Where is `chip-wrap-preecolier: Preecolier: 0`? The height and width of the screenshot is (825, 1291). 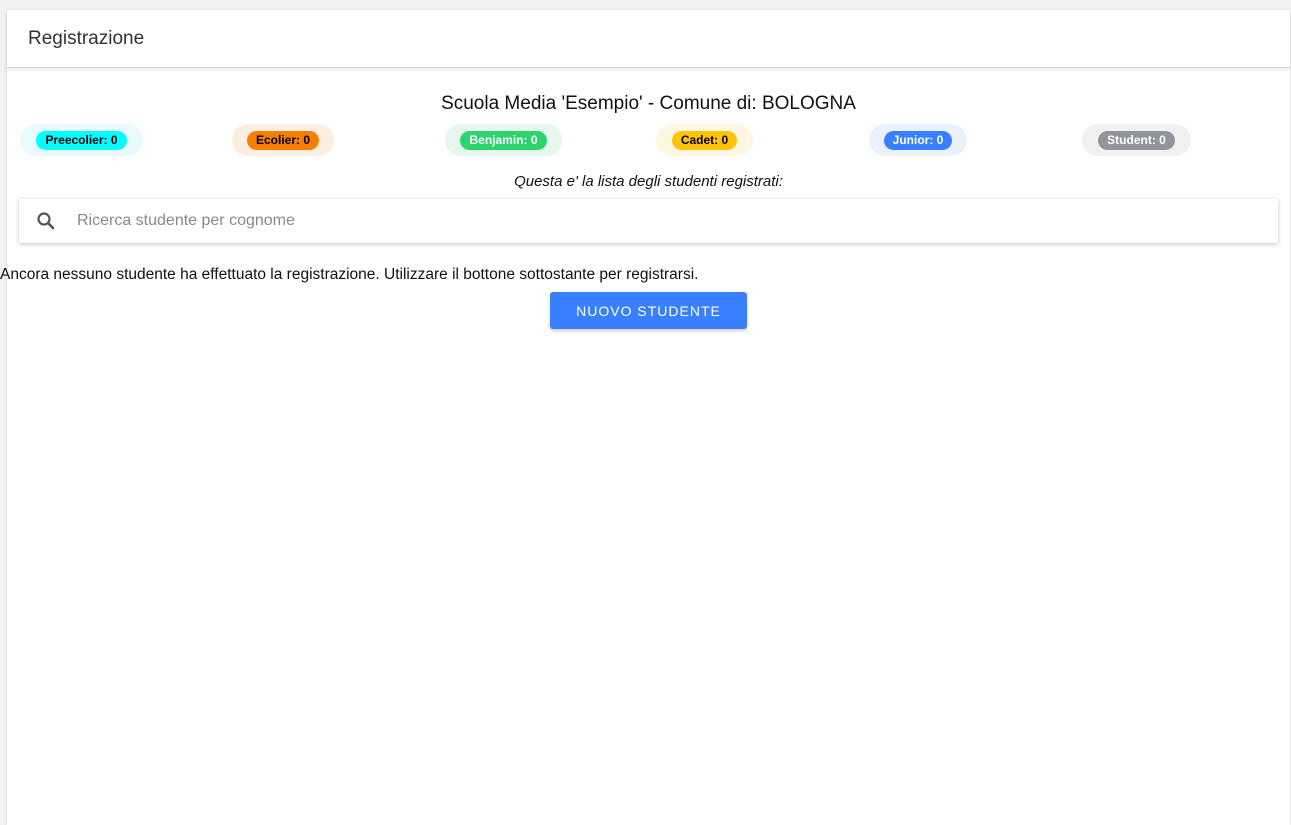
chip-wrap-preecolier: Preecolier: 0 is located at coordinates (81, 140).